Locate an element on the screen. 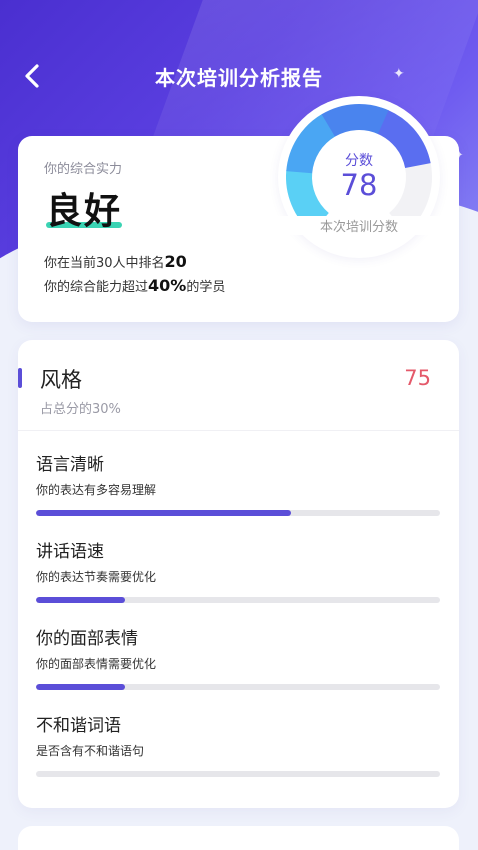 This screenshot has height=850, width=478. gauge-label: 分数 is located at coordinates (359, 161).